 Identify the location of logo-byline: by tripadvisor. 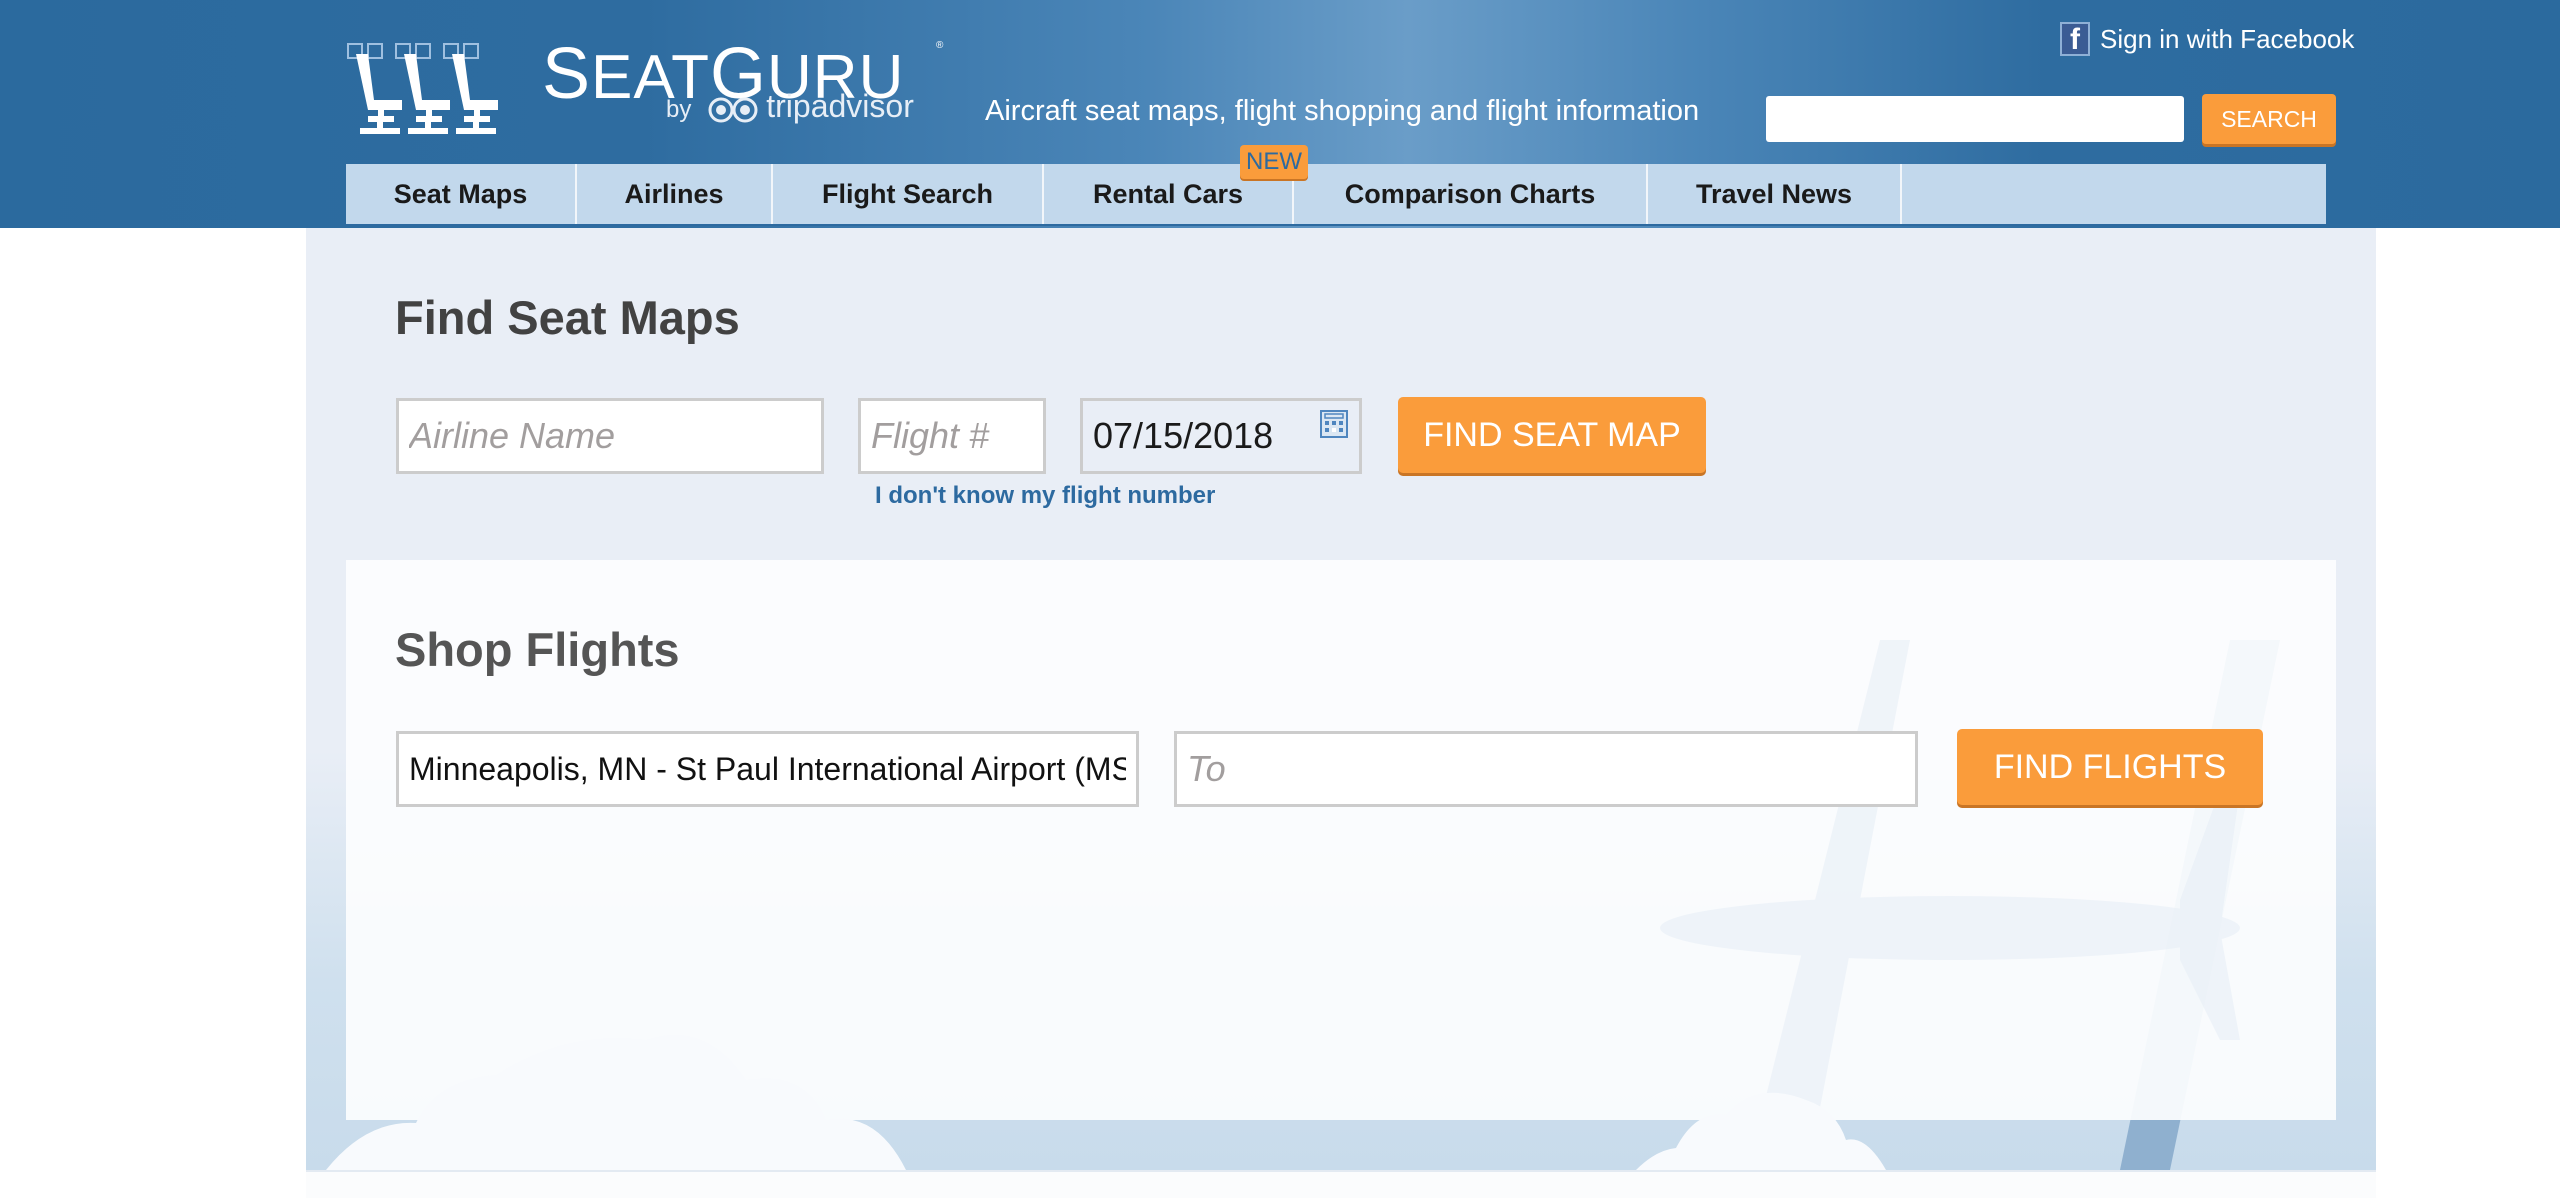
(790, 106).